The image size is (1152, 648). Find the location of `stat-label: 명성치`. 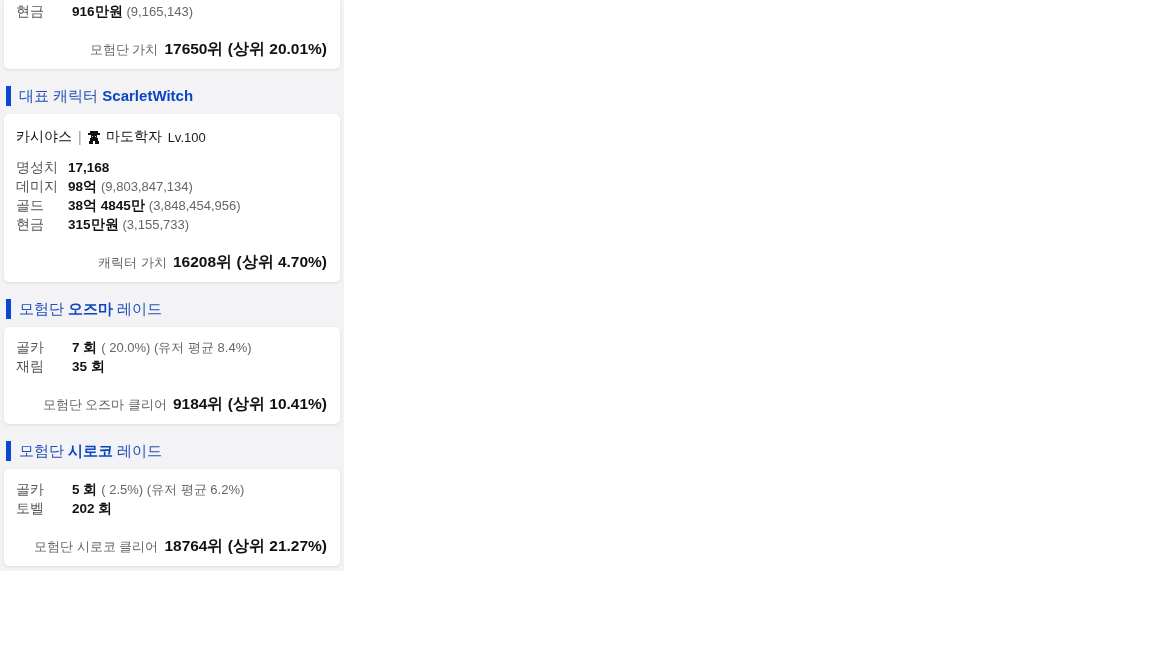

stat-label: 명성치 is located at coordinates (37, 168).